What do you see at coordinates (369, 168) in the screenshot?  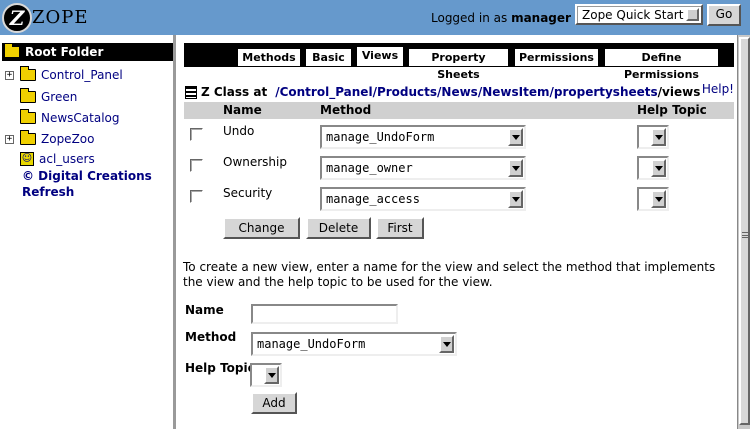 I see `method-value: manage_owner` at bounding box center [369, 168].